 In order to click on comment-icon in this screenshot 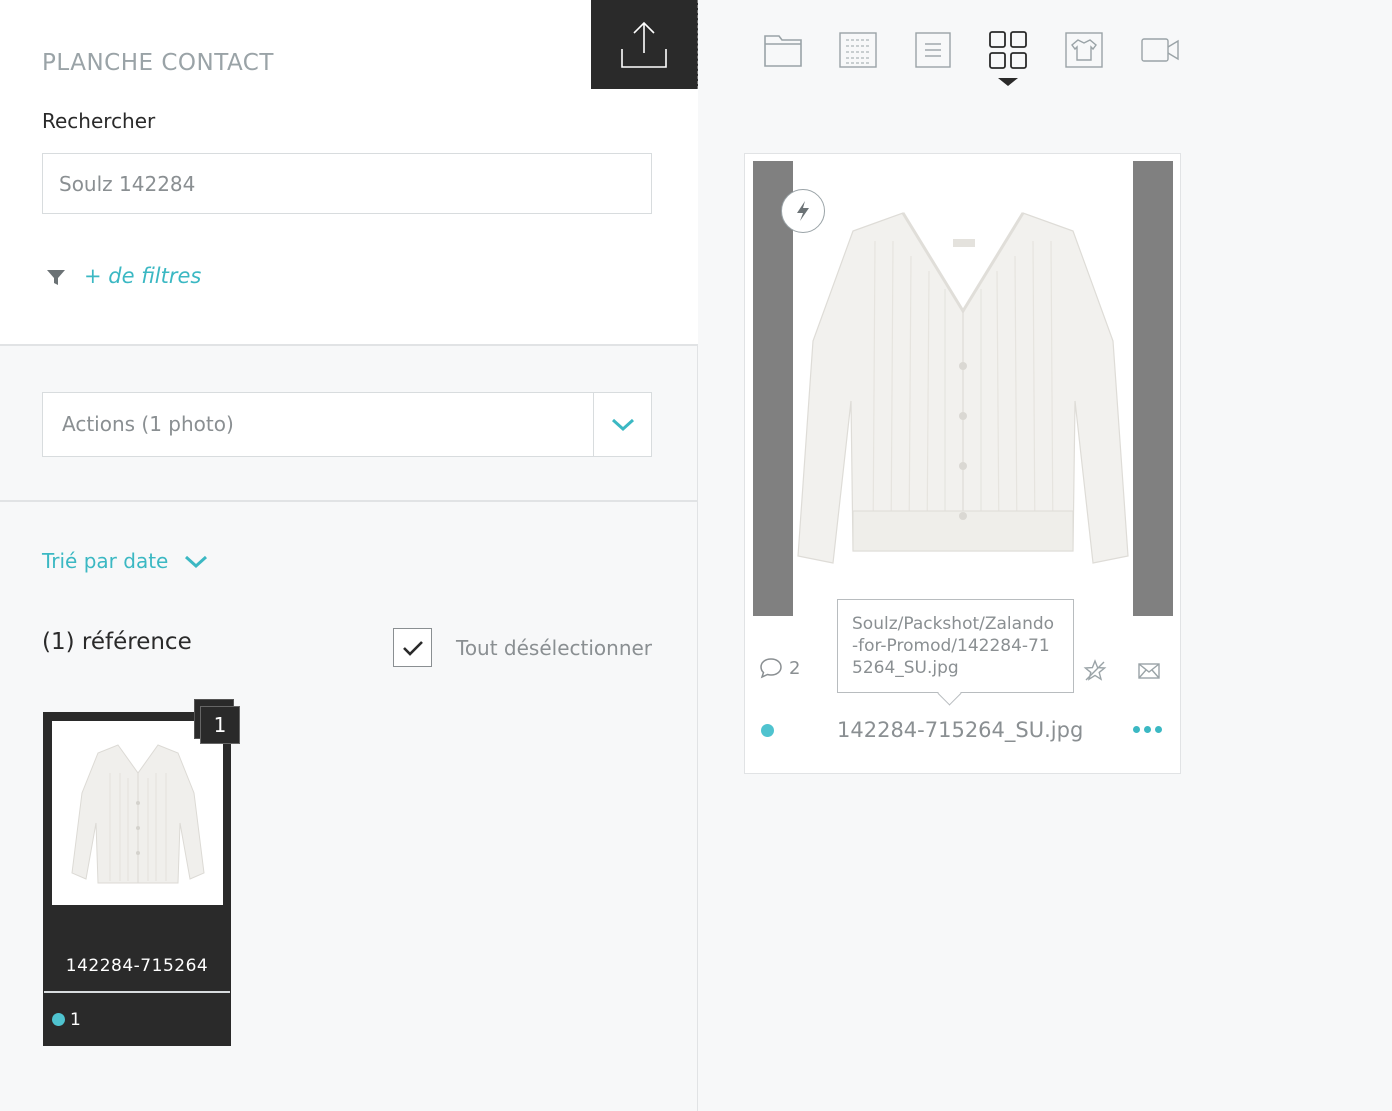, I will do `click(771, 668)`.